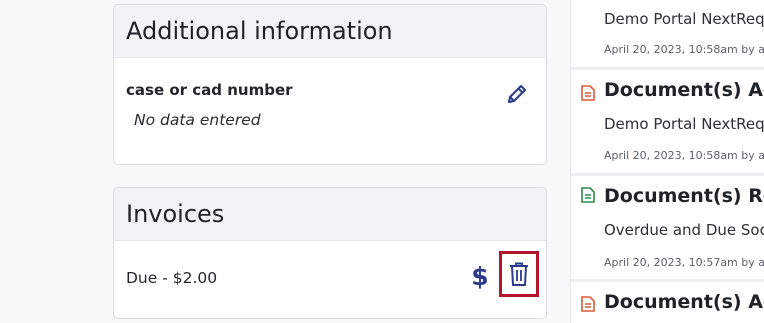 Image resolution: width=764 pixels, height=323 pixels. I want to click on additional-information-title: Additional information, so click(330, 31).